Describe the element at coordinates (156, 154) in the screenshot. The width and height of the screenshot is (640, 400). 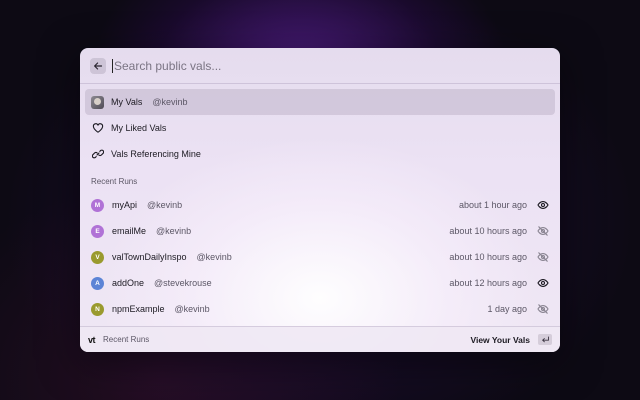
I see `menu-item-label: Vals Referencing Mine` at that location.